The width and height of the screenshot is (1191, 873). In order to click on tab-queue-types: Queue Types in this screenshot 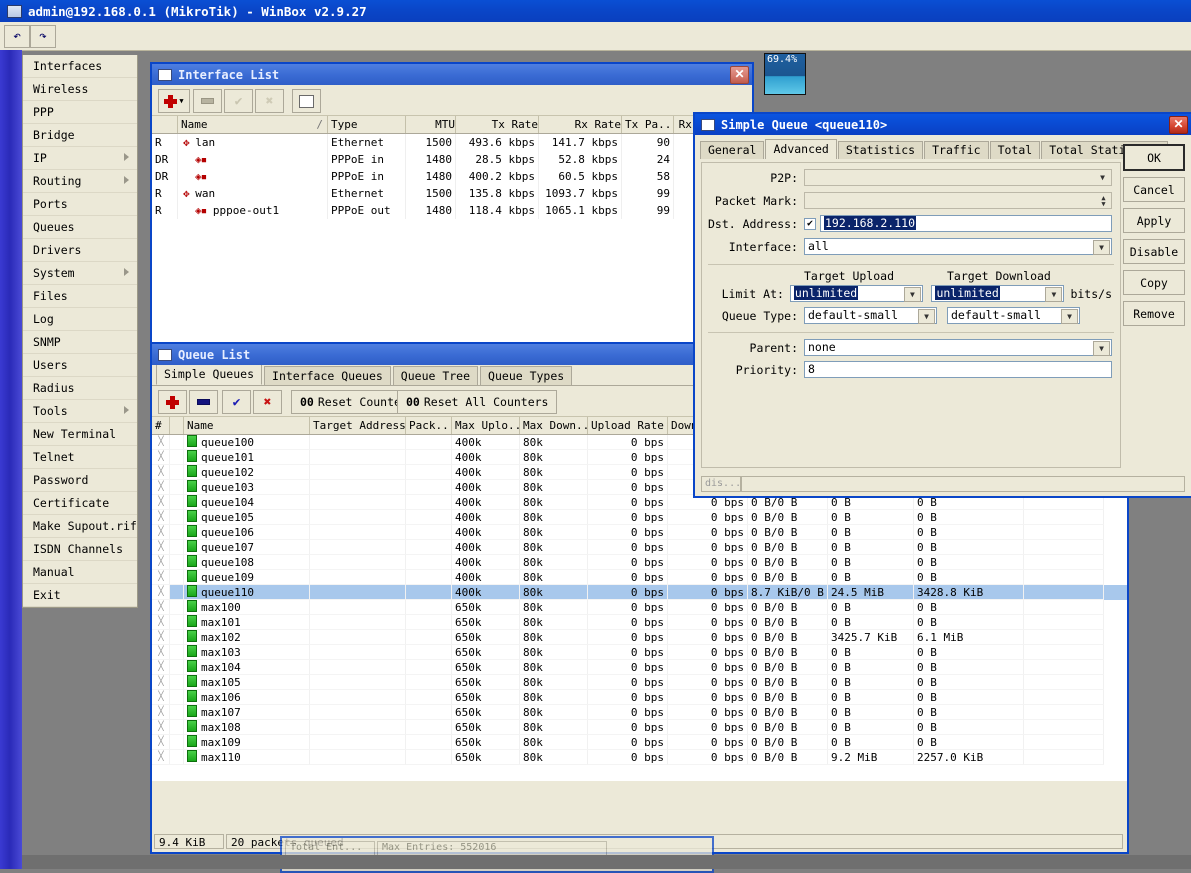, I will do `click(526, 375)`.